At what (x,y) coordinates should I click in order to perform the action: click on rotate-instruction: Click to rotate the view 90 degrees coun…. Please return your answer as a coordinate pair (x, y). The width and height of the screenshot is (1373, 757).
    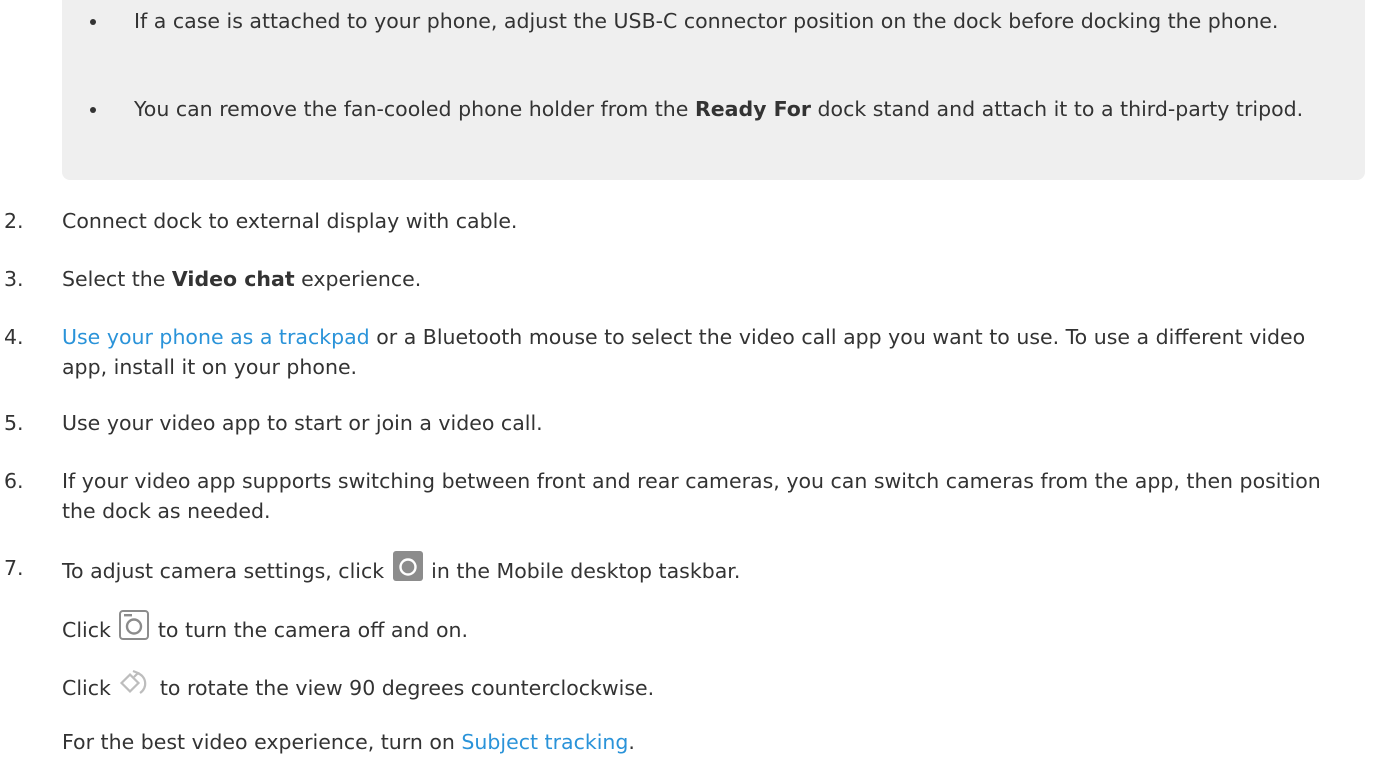
    Looking at the image, I should click on (712, 688).